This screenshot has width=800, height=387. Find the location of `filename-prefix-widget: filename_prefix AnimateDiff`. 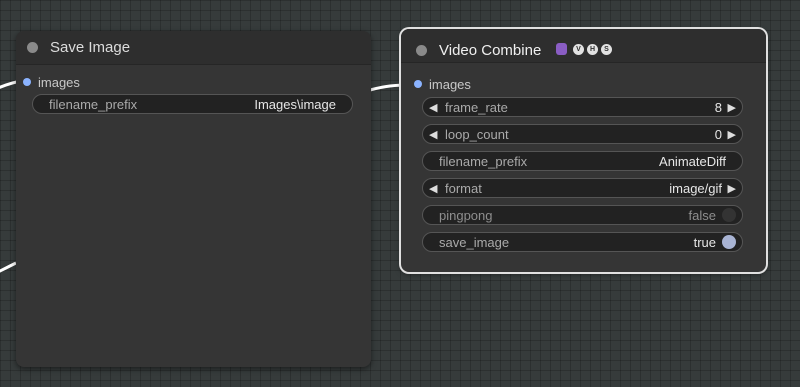

filename-prefix-widget: filename_prefix AnimateDiff is located at coordinates (582, 161).